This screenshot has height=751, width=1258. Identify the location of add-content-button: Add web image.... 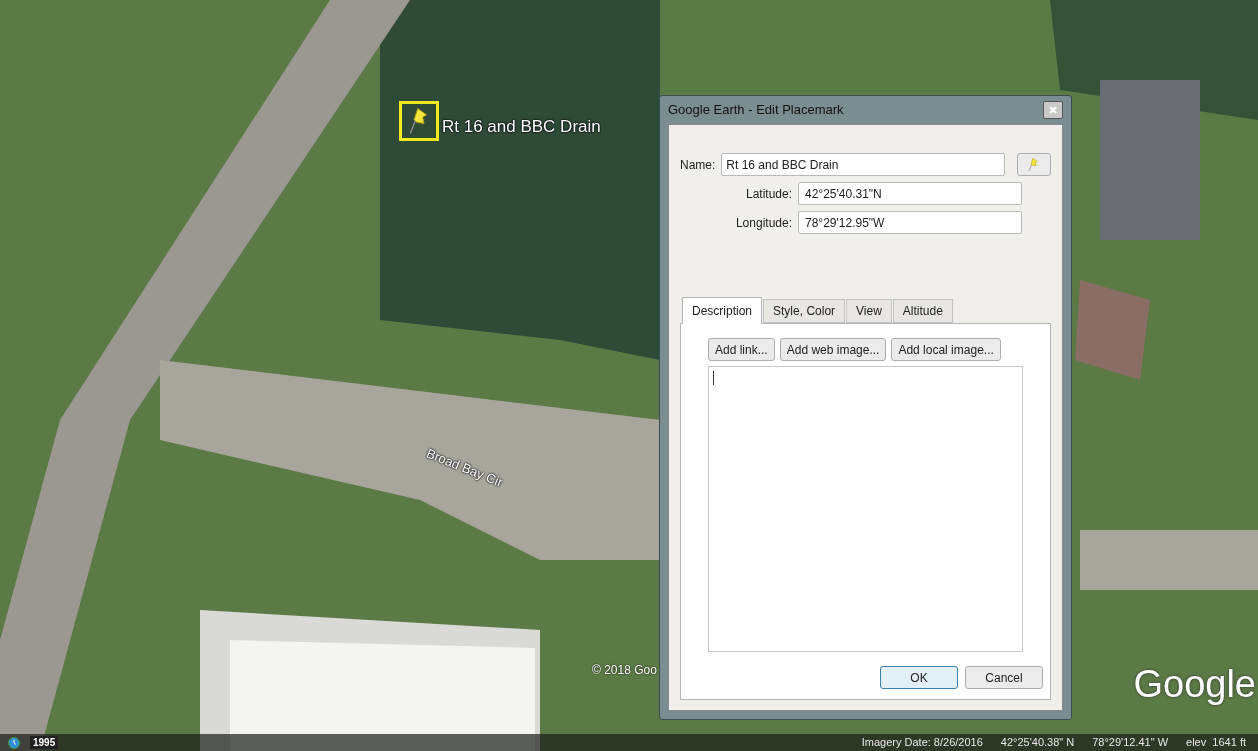
(833, 349).